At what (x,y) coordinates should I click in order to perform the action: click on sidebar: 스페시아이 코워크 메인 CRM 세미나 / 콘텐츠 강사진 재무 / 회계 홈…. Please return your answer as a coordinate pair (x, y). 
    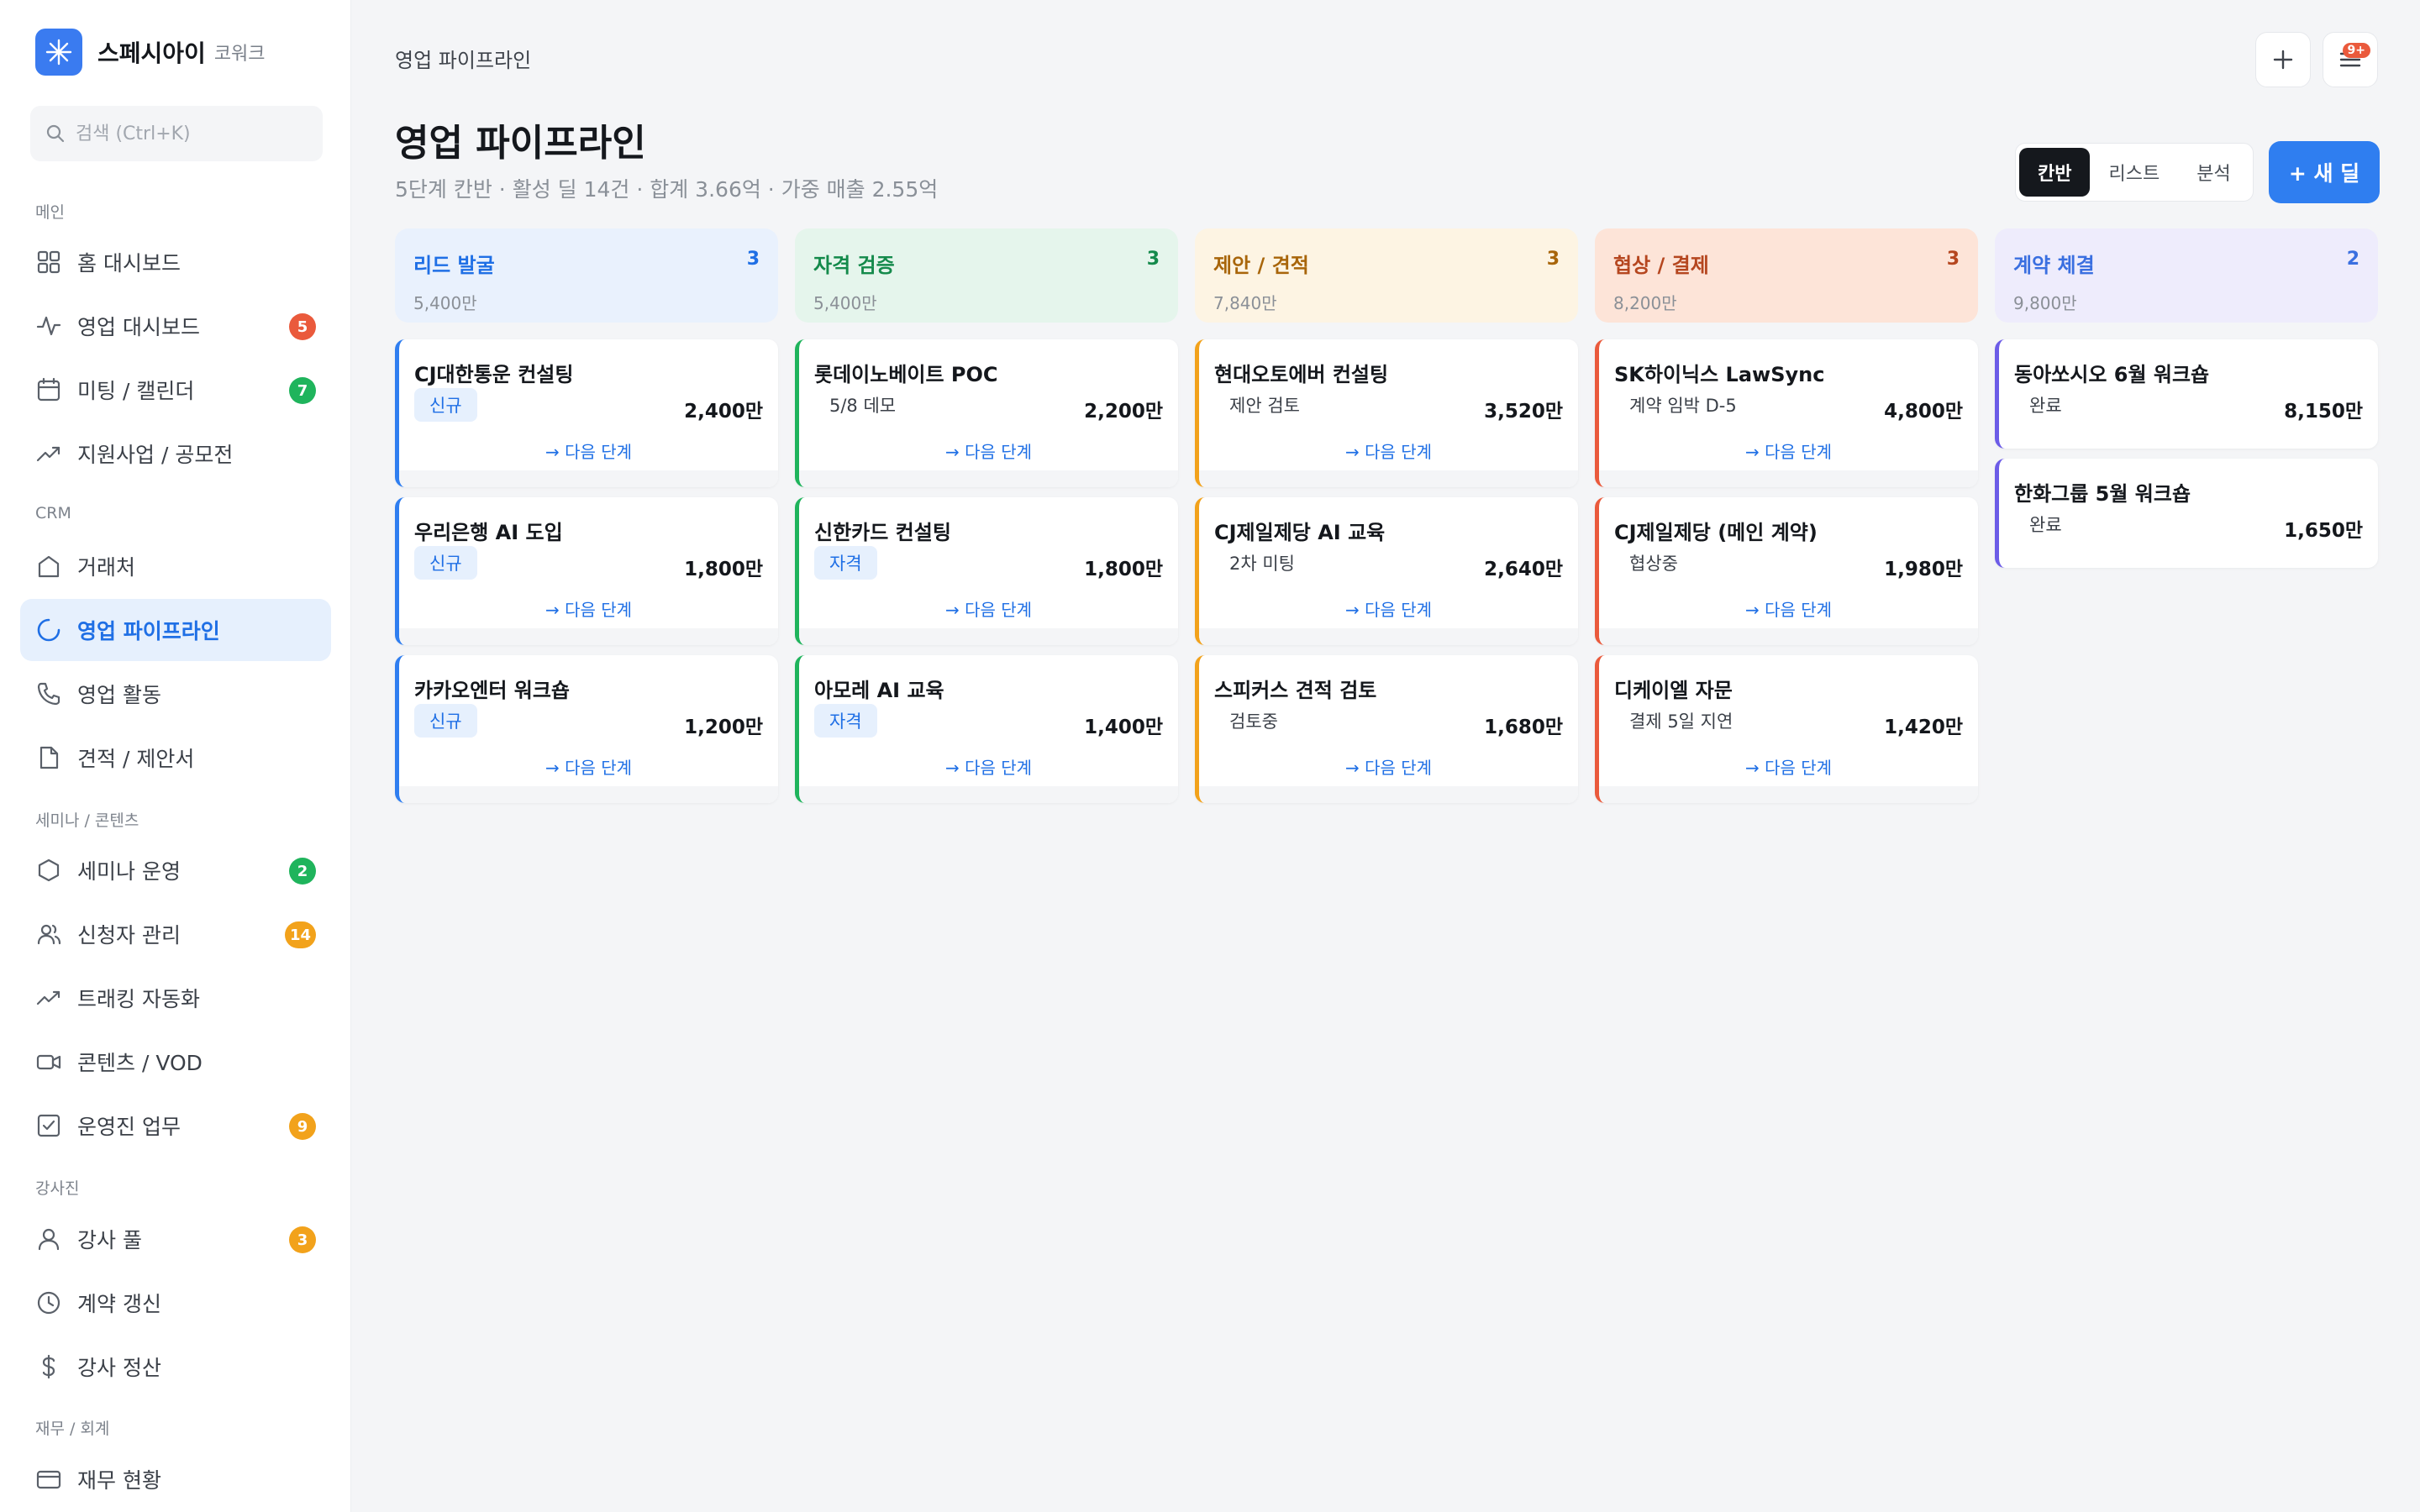
    Looking at the image, I should click on (176, 756).